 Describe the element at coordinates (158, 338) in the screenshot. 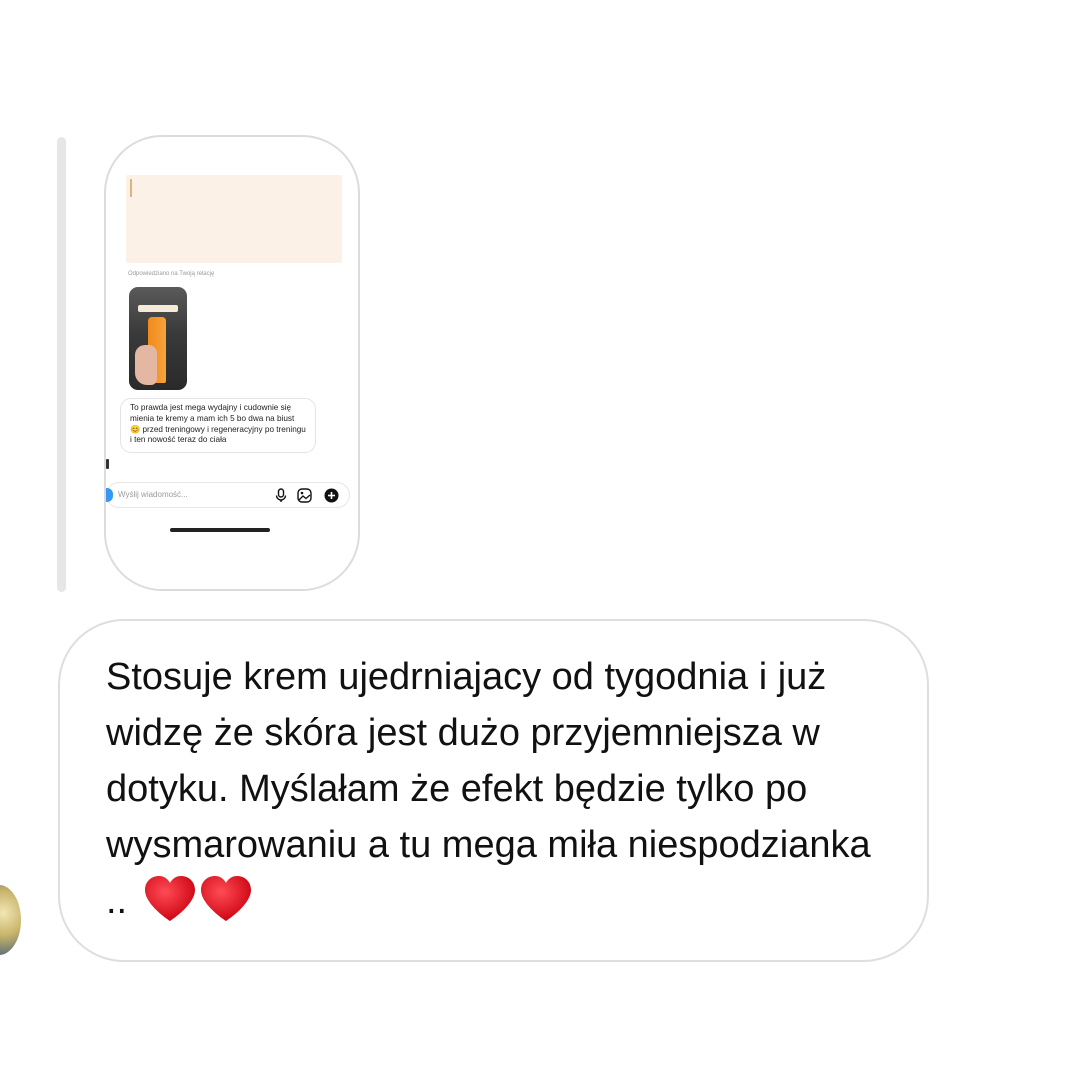

I see `story-thumbnail` at that location.